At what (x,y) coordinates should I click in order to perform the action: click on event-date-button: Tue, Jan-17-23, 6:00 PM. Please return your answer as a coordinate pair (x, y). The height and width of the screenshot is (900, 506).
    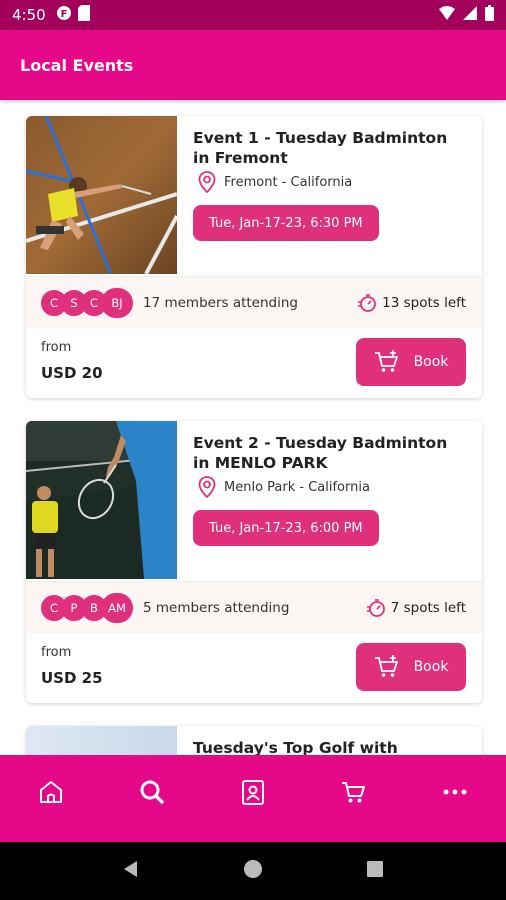
    Looking at the image, I should click on (286, 528).